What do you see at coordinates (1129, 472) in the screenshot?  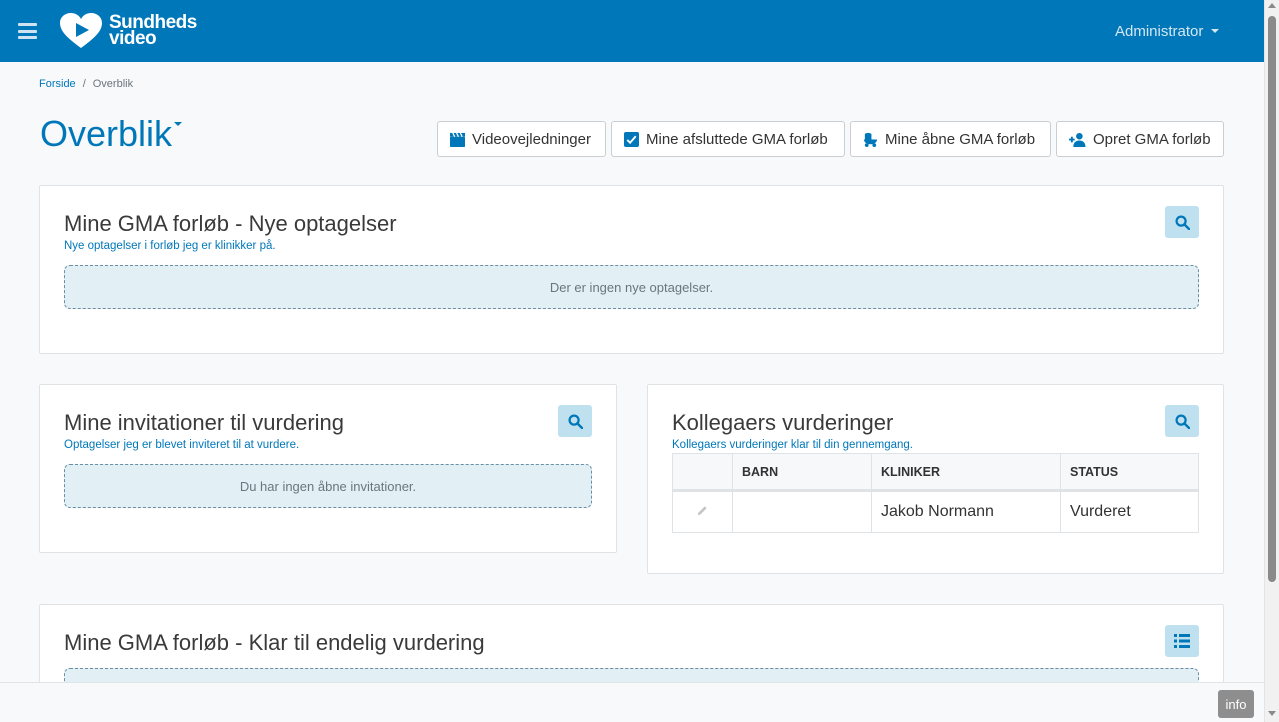 I see `column-header-status: STATUS` at bounding box center [1129, 472].